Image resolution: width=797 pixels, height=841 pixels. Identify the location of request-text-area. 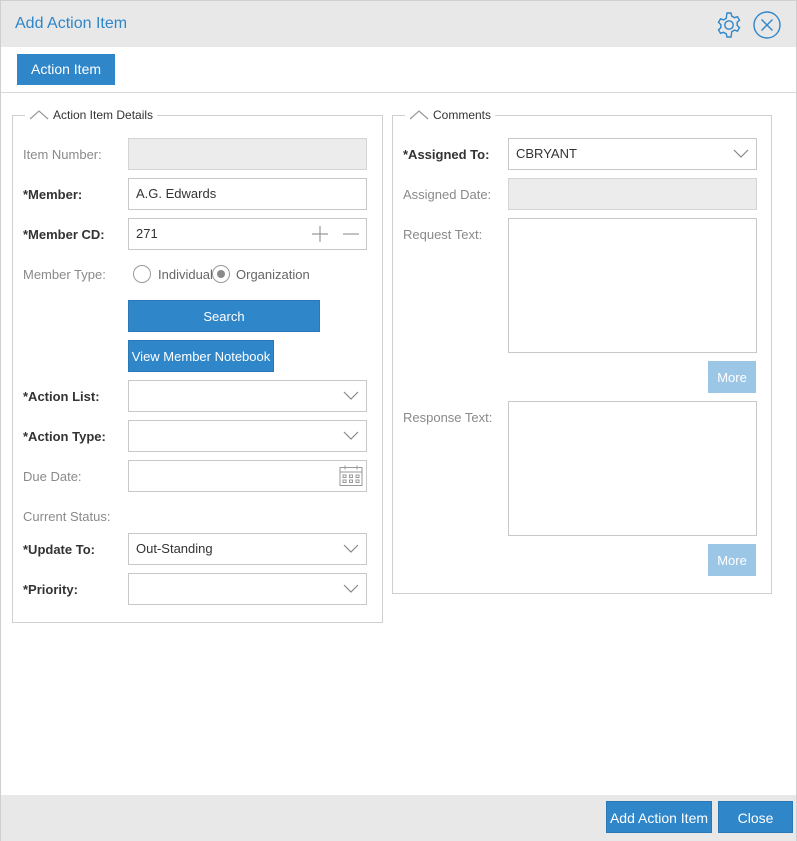
(632, 285).